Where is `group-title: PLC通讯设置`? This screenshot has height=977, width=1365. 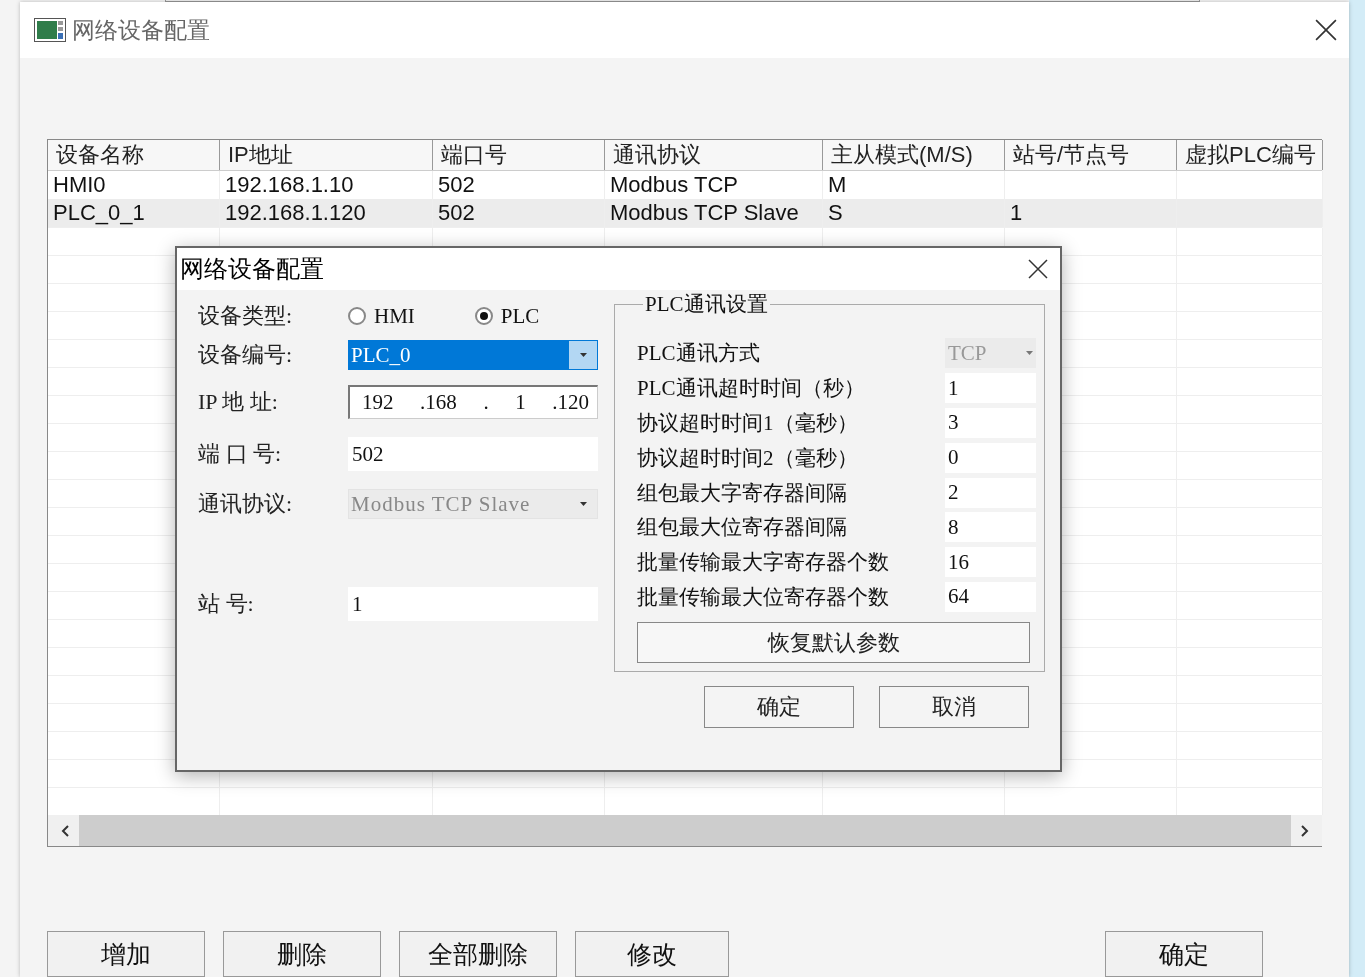
group-title: PLC通讯设置 is located at coordinates (706, 304).